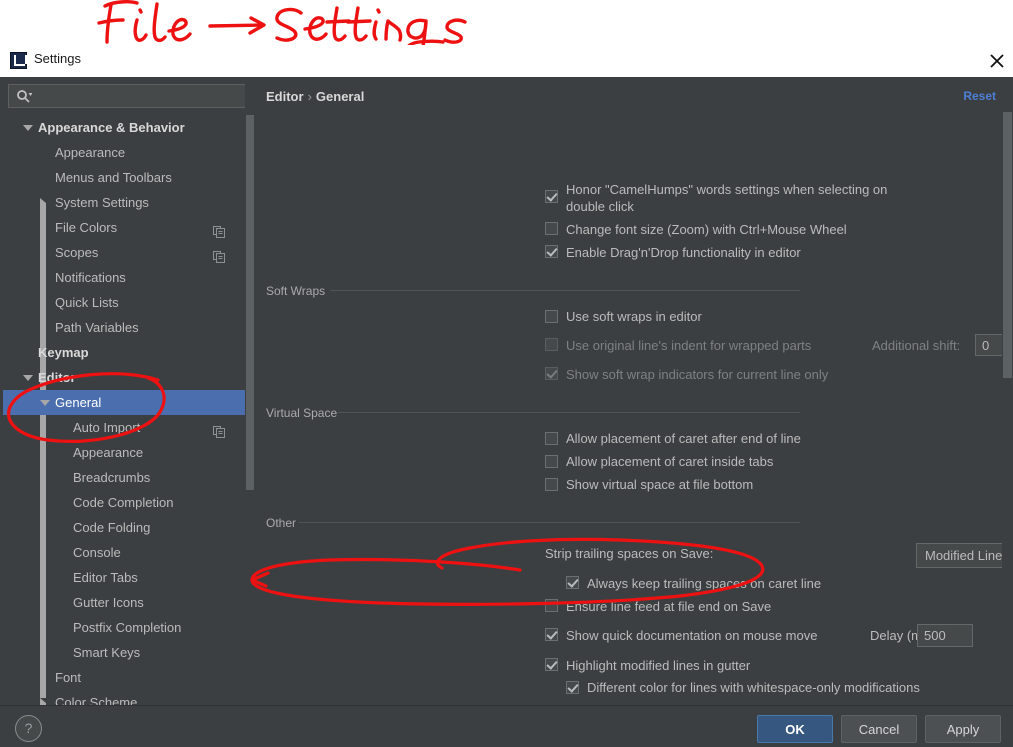  Describe the element at coordinates (112, 477) in the screenshot. I see `sidebar-item-label: Breadcrumbs` at that location.